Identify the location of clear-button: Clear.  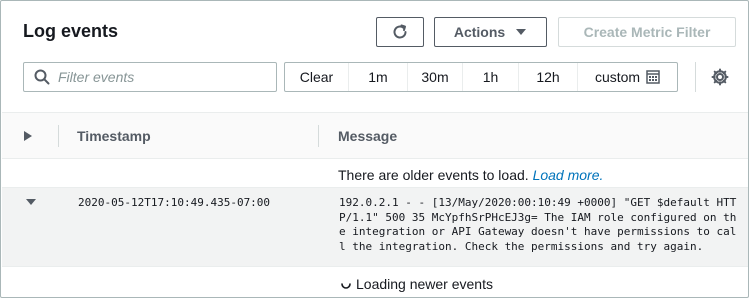
(316, 77).